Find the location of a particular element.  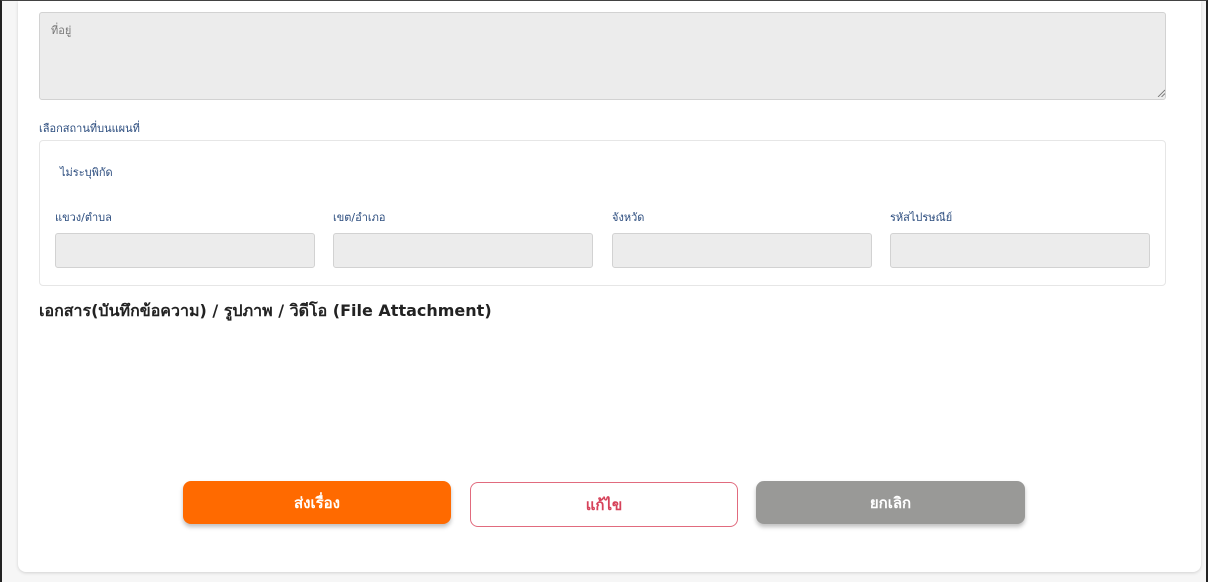

postal-code-input is located at coordinates (1020, 250).